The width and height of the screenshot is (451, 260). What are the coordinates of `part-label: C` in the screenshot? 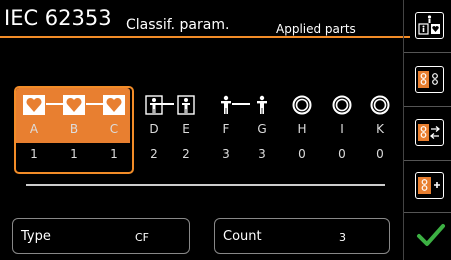 It's located at (114, 129).